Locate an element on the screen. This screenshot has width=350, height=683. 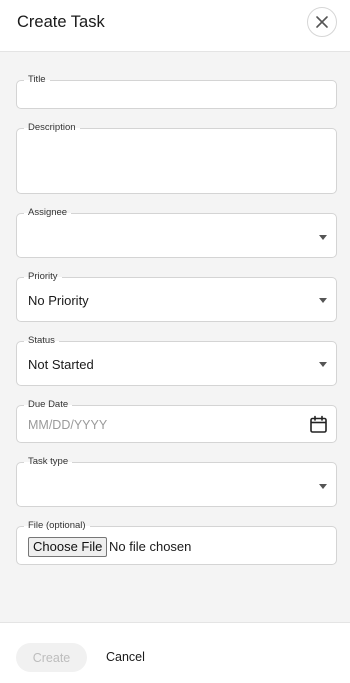
assignee-select: Assignee is located at coordinates (176, 232).